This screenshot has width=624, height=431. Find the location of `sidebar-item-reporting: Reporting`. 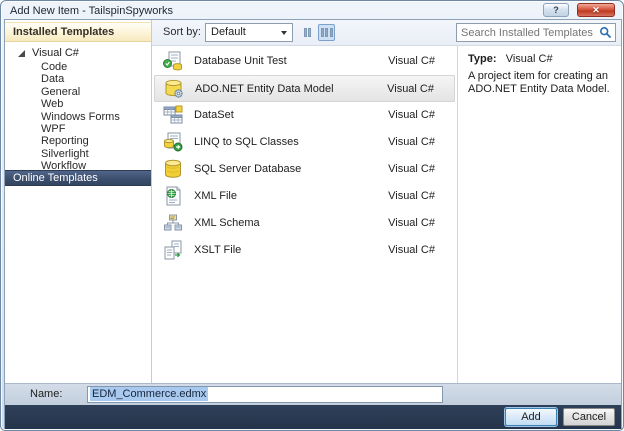

sidebar-item-reporting: Reporting is located at coordinates (78, 141).